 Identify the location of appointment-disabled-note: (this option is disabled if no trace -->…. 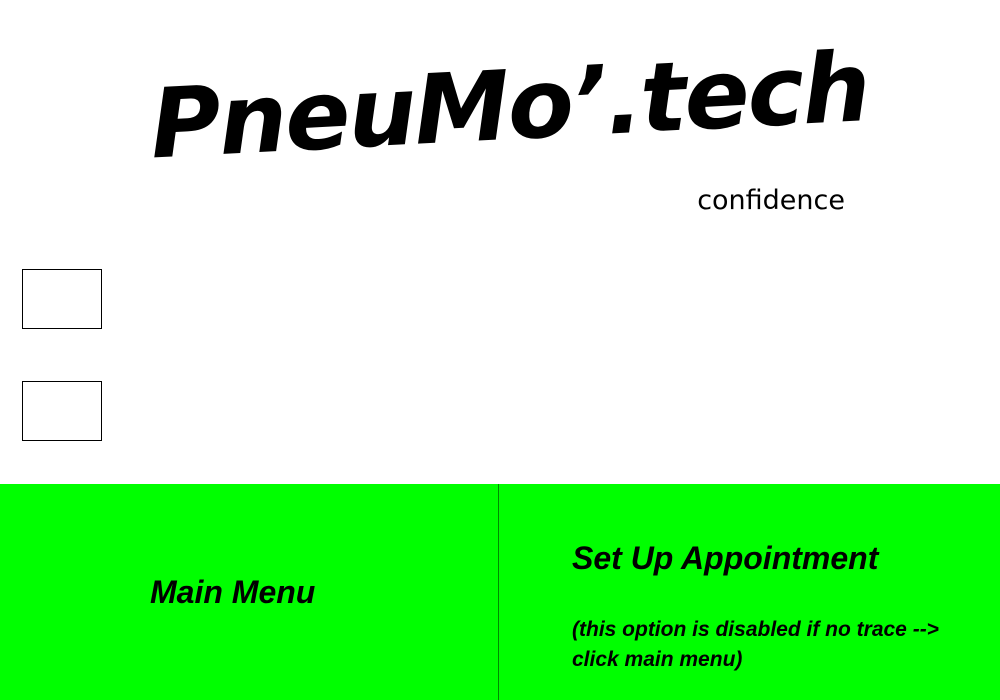
(777, 645).